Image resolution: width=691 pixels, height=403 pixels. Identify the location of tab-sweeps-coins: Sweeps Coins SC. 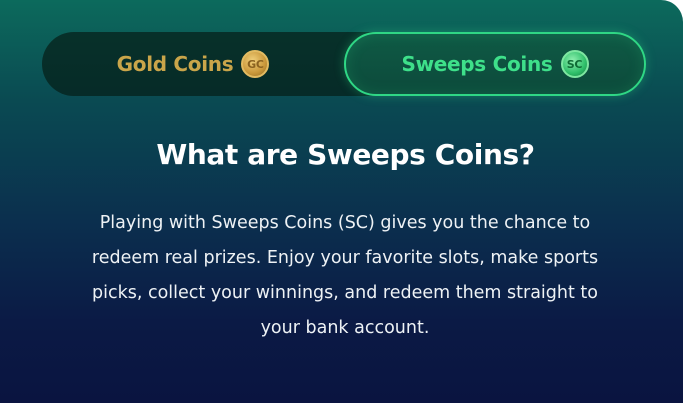
(495, 64).